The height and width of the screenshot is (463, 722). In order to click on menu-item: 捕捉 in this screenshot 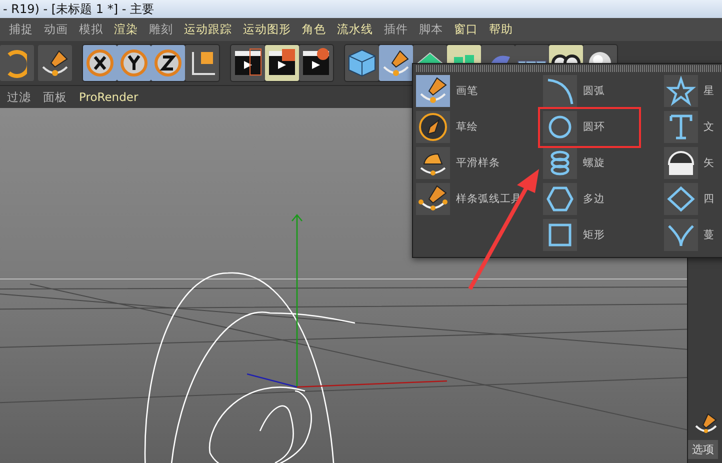, I will do `click(21, 29)`.